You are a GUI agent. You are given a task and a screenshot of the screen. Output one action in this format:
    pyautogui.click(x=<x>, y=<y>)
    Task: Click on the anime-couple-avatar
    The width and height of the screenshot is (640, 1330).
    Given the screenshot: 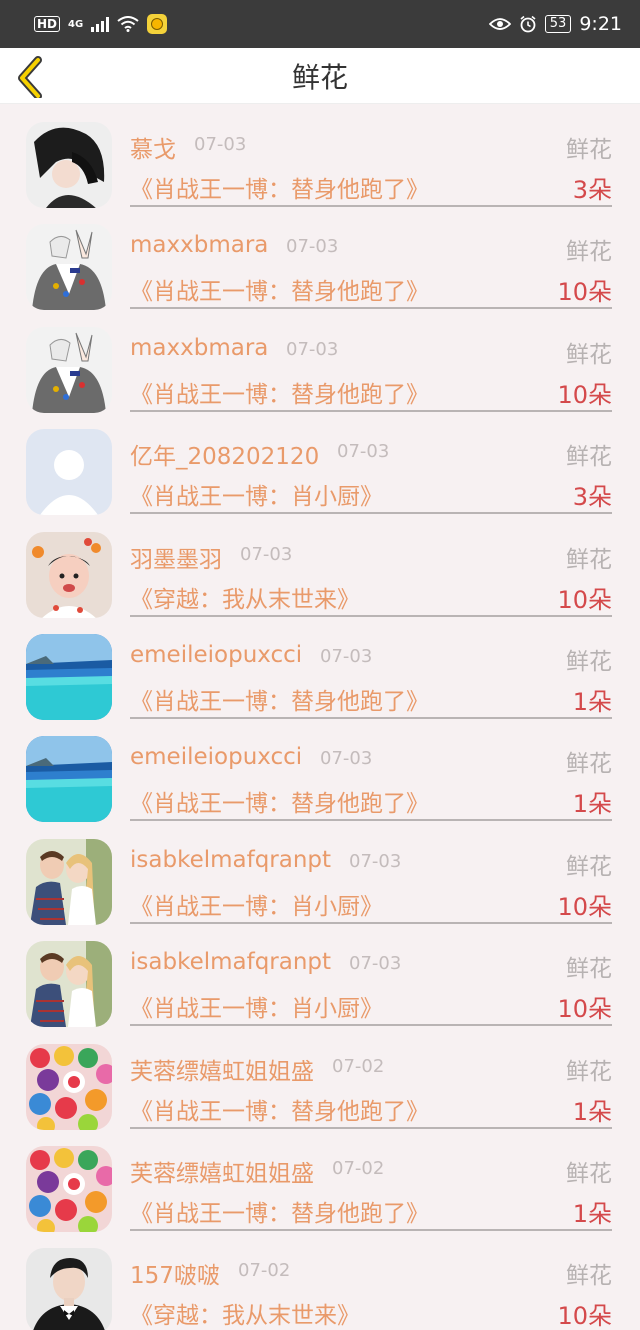 What is the action you would take?
    pyautogui.click(x=69, y=165)
    